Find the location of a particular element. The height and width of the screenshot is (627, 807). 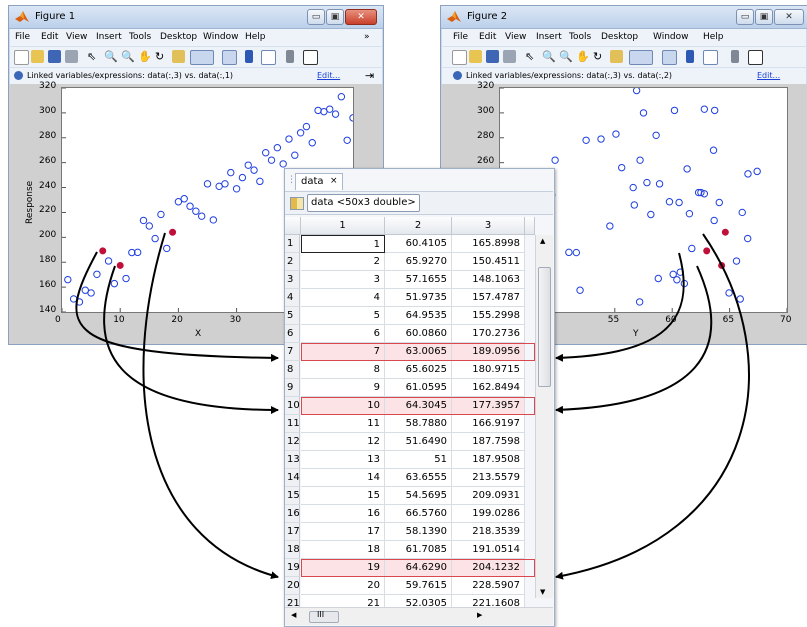

table-row: 19 19 64.6290 204.1232 is located at coordinates (410, 568).